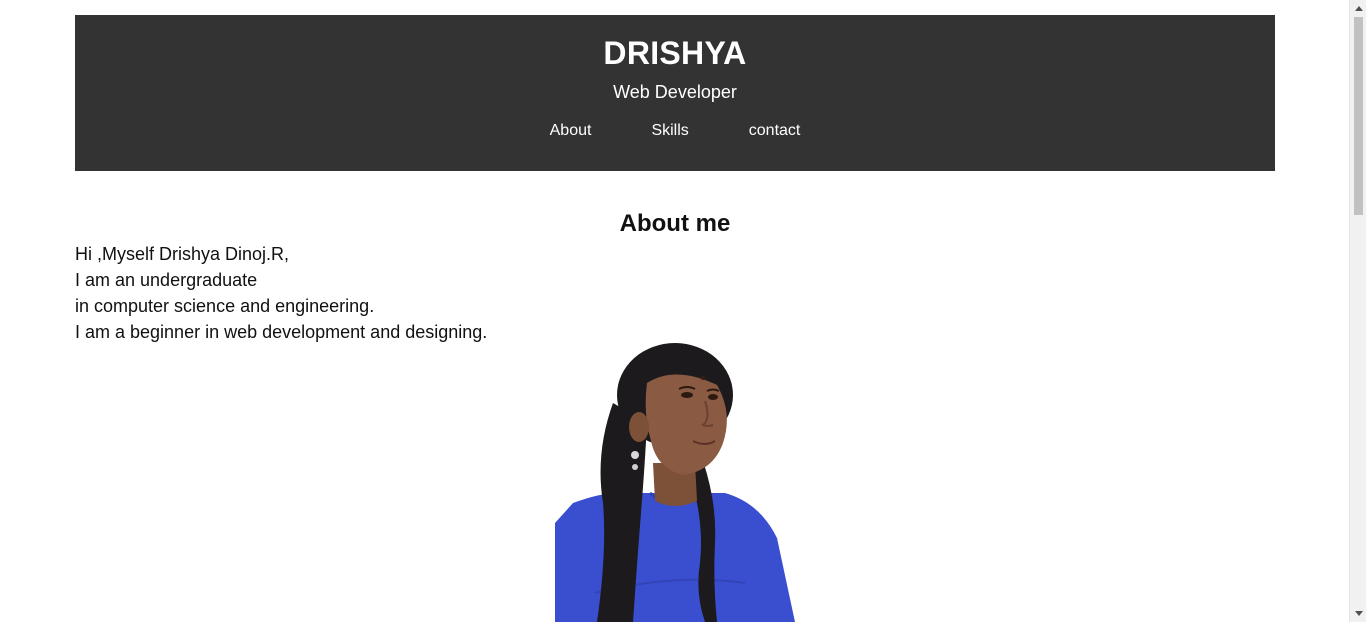 This screenshot has height=622, width=1366. What do you see at coordinates (1358, 8) in the screenshot?
I see `scroll-up-icon` at bounding box center [1358, 8].